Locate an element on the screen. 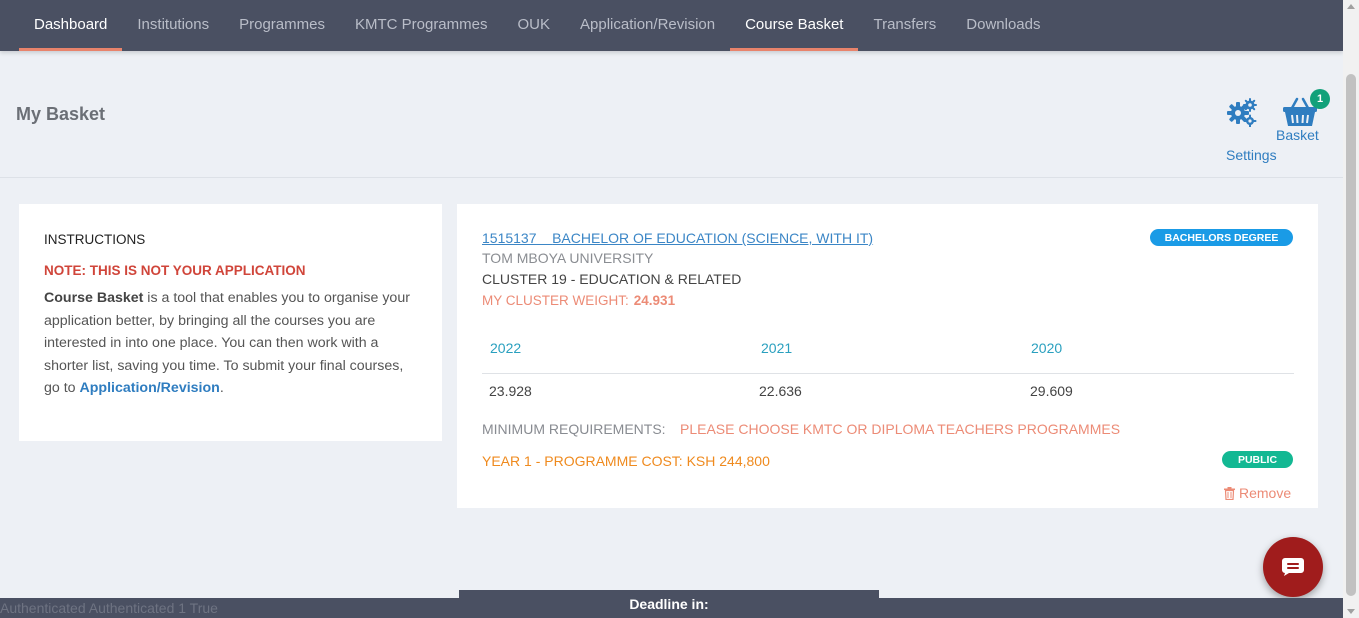  instructions-title: INSTRUCTIONS is located at coordinates (95, 239).